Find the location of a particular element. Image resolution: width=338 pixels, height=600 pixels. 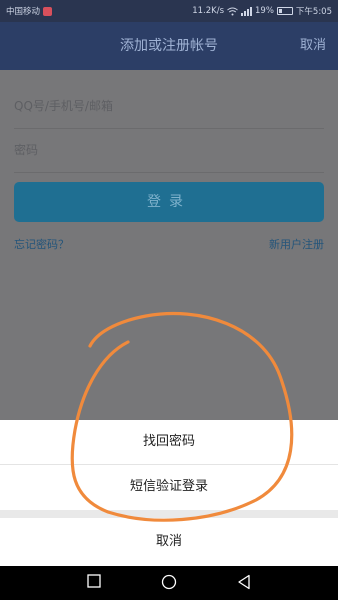

back-button is located at coordinates (244, 583).